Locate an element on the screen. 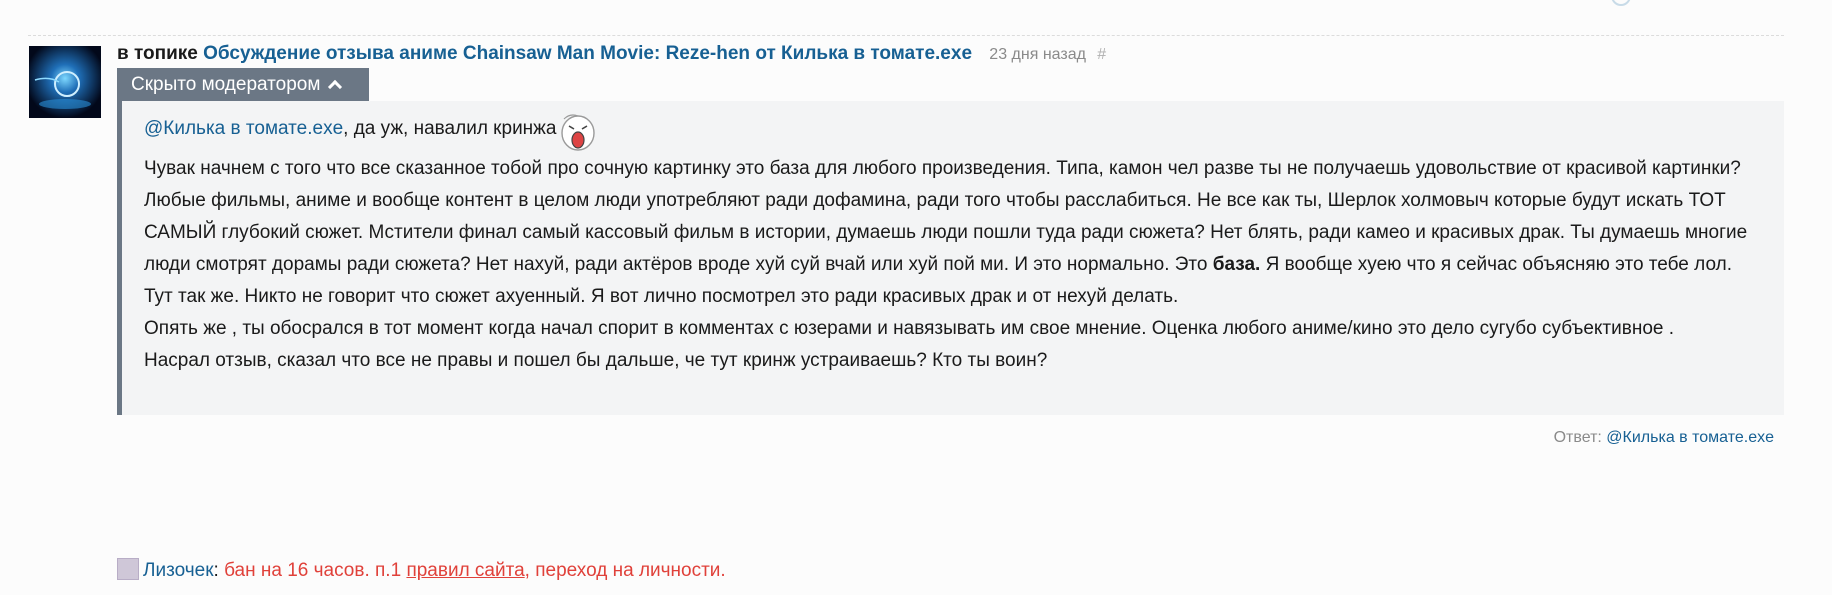  circle-icon is located at coordinates (1621, 3).